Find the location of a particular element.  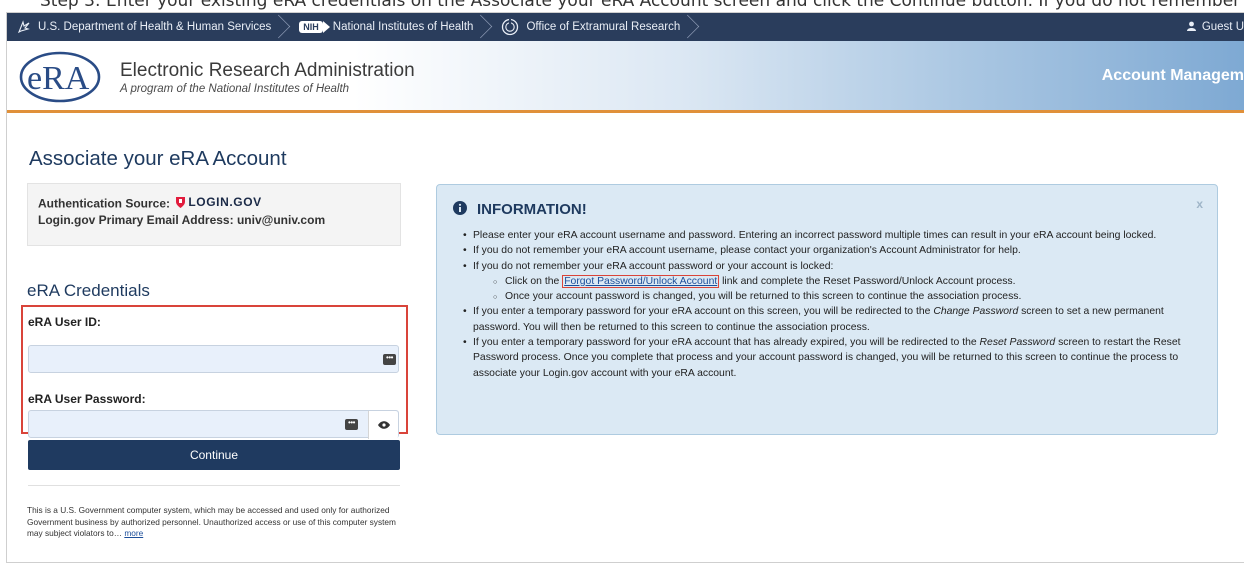

continue-button: Continue is located at coordinates (214, 455).